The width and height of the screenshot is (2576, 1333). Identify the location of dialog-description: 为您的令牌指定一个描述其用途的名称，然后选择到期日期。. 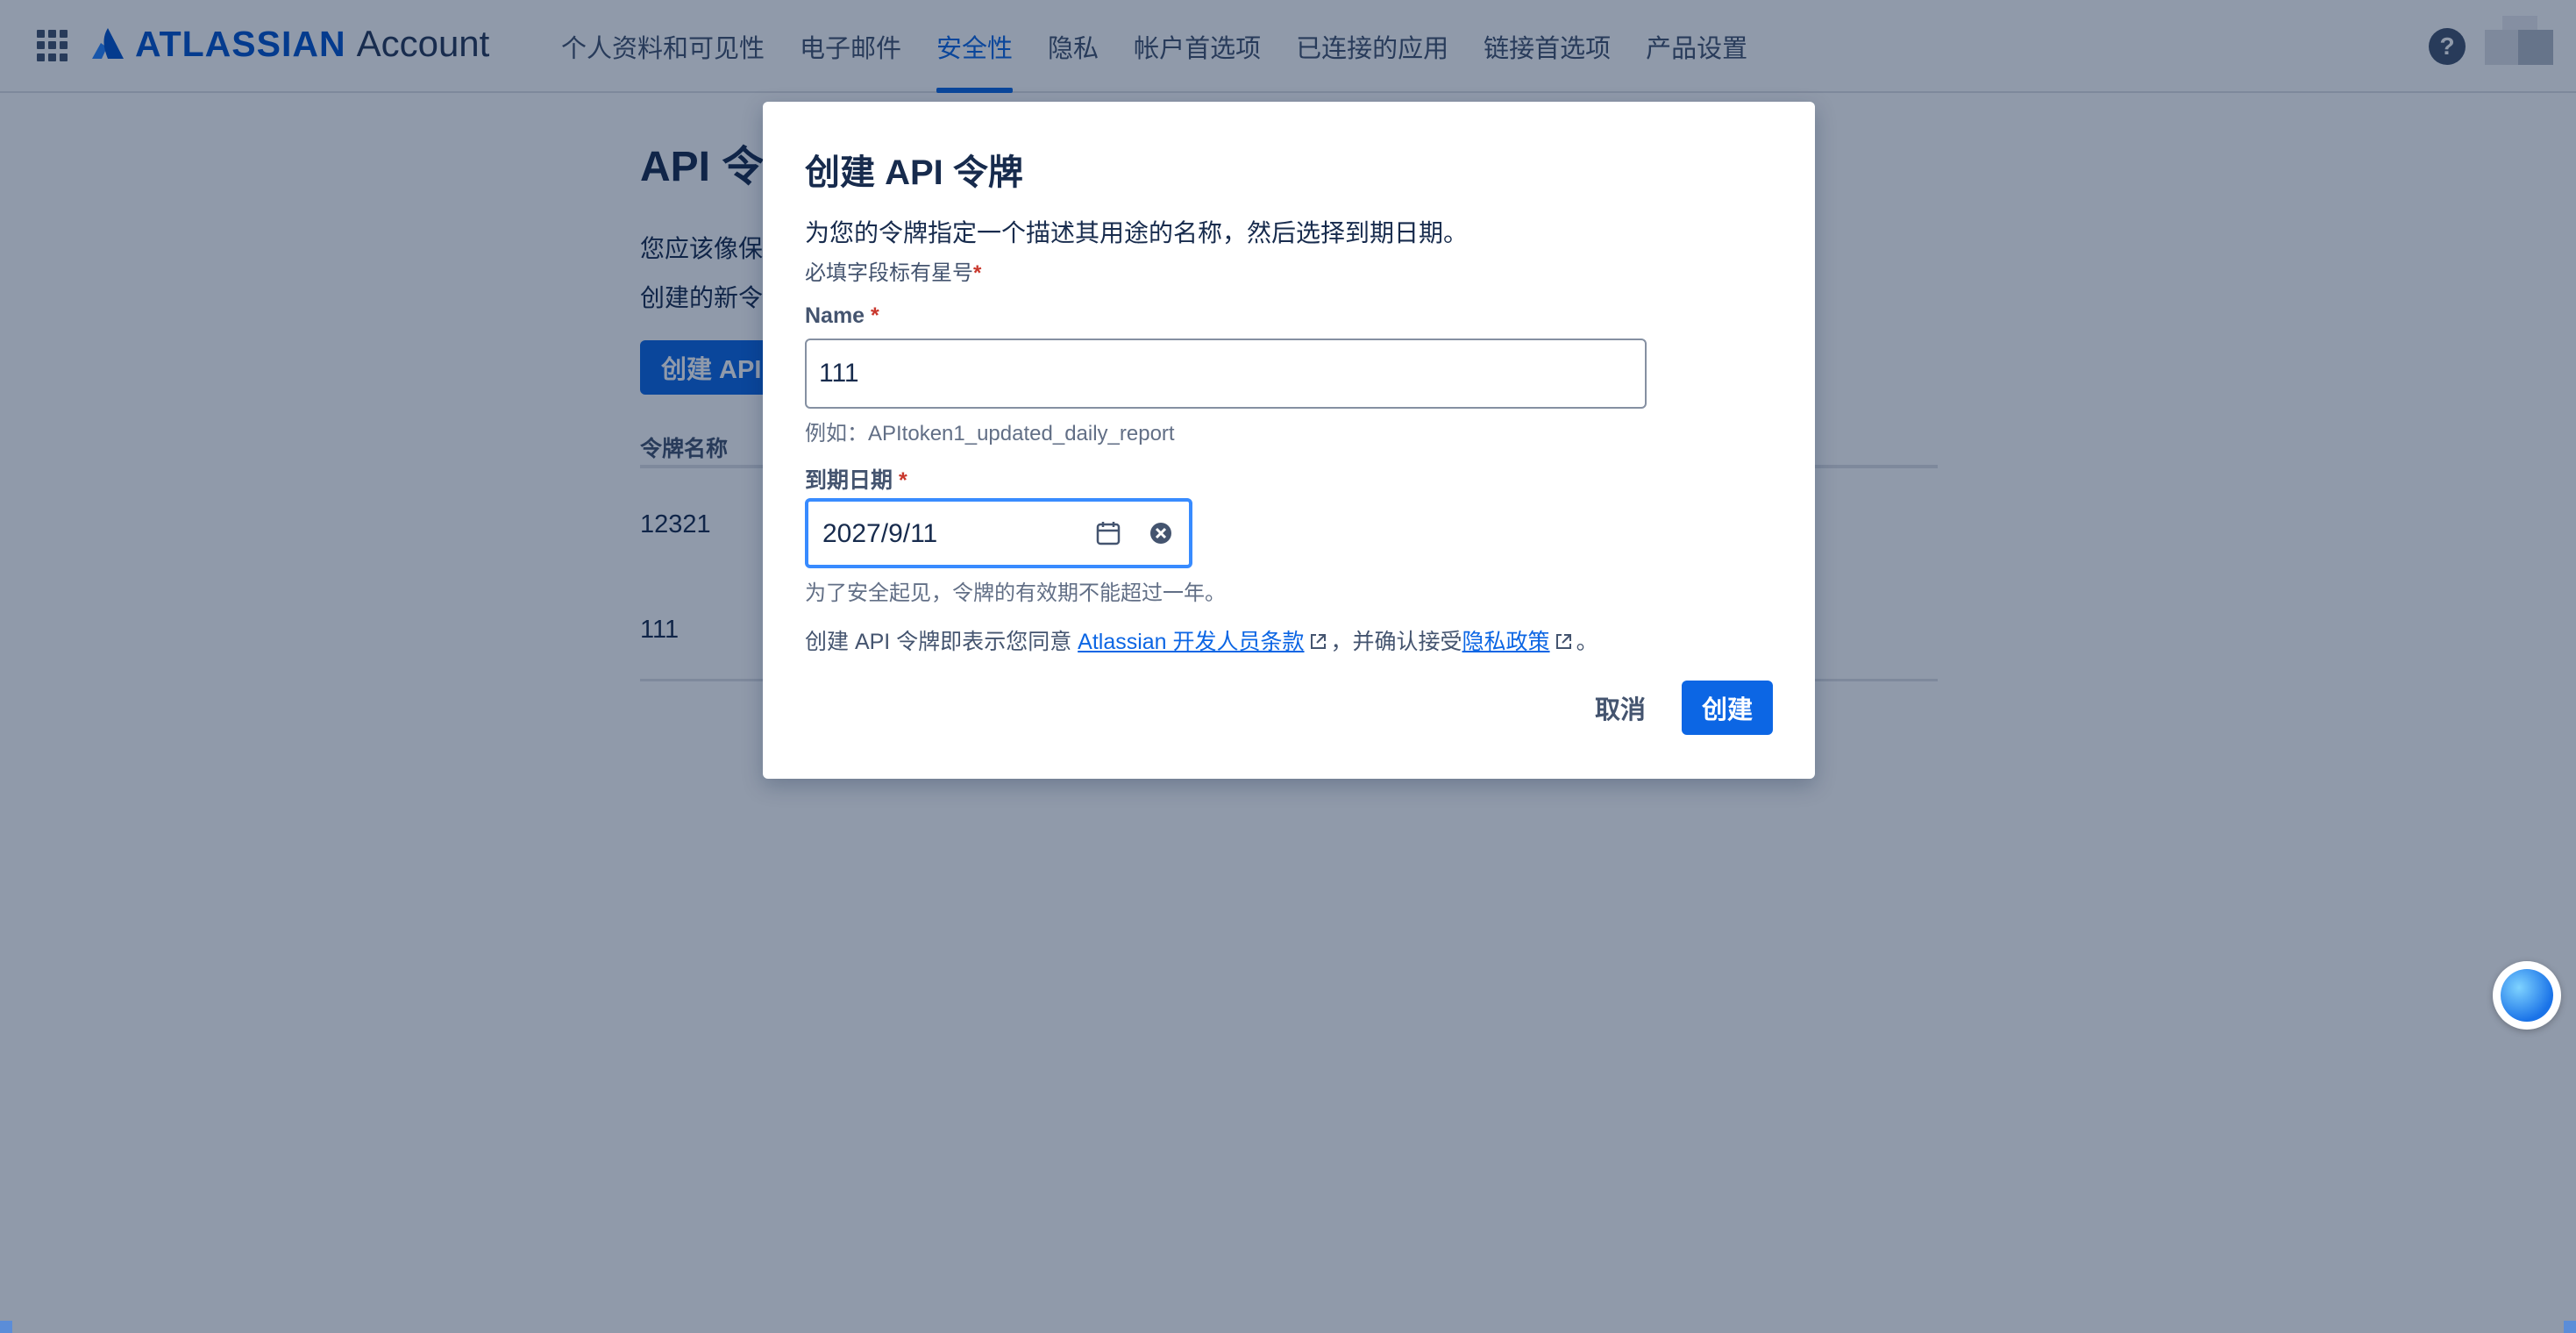
(1137, 233).